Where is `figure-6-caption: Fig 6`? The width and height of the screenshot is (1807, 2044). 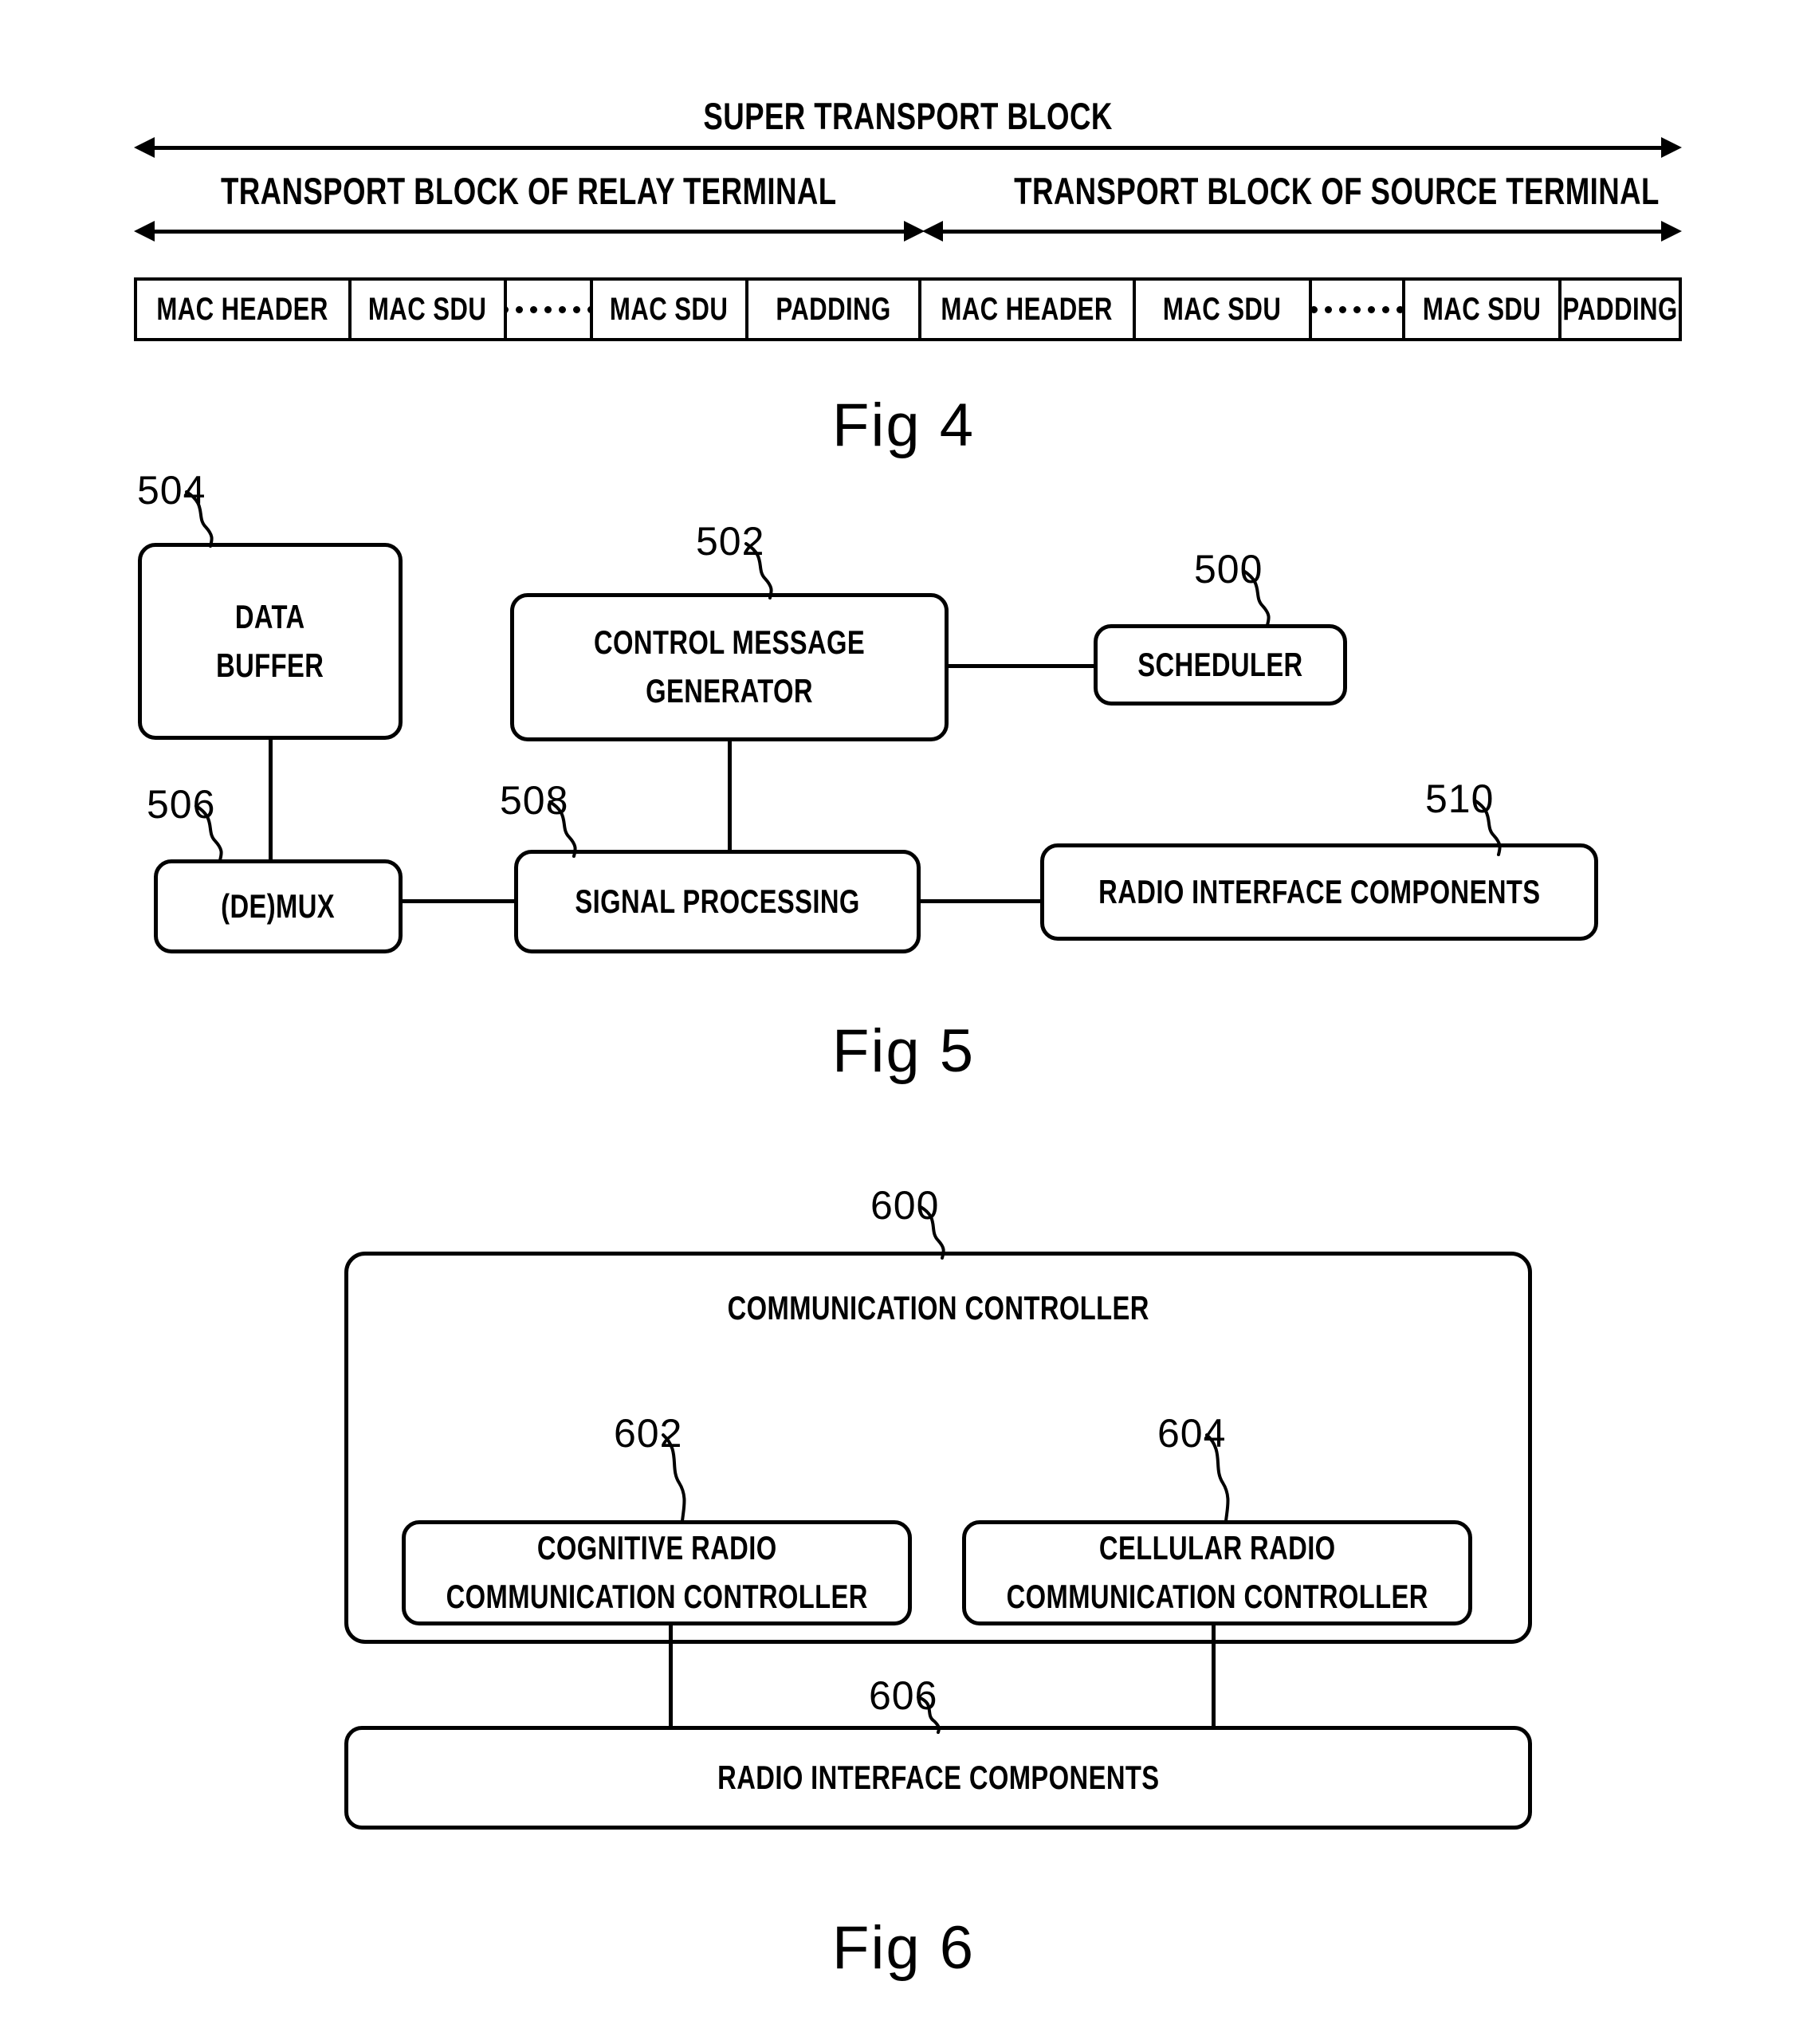 figure-6-caption: Fig 6 is located at coordinates (903, 1948).